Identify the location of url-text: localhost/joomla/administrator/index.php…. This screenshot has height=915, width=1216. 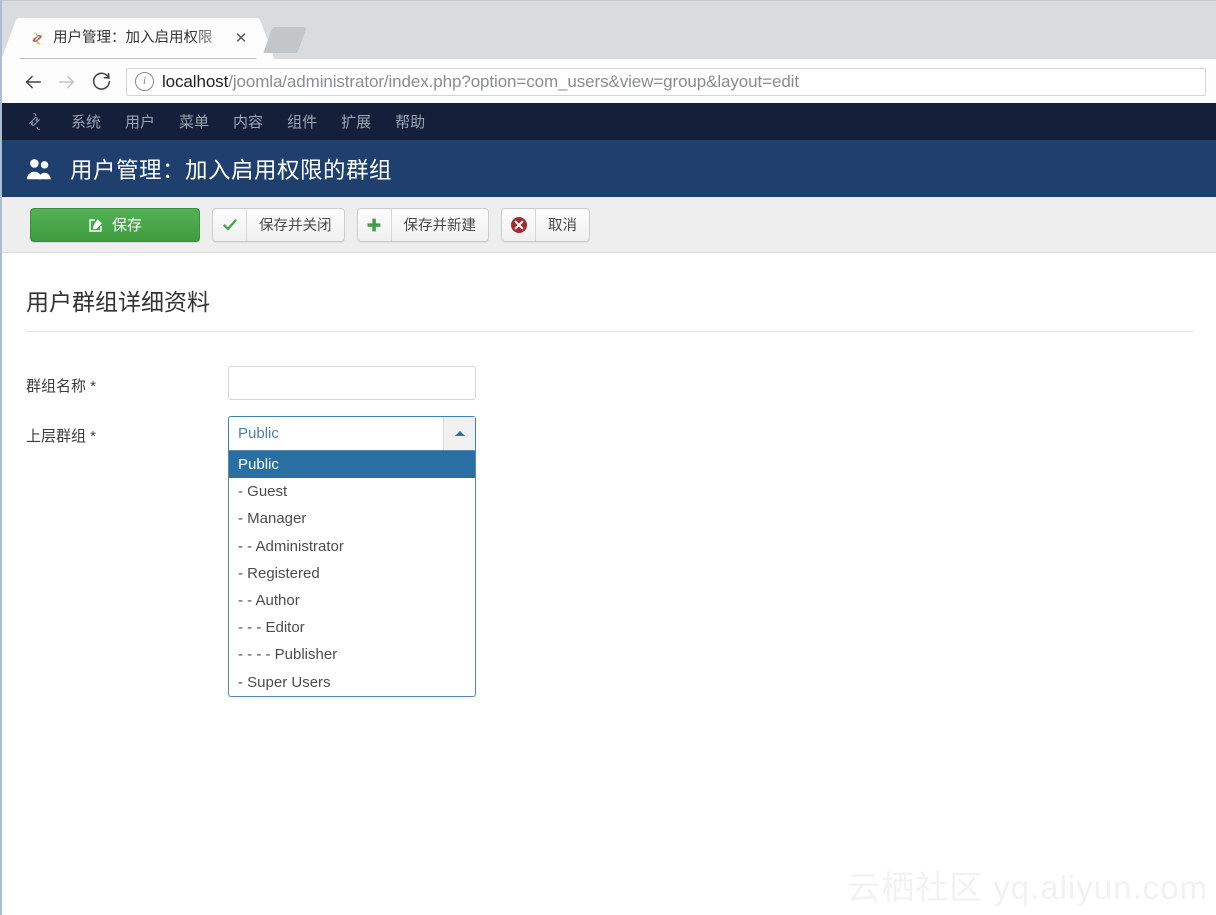
(480, 82).